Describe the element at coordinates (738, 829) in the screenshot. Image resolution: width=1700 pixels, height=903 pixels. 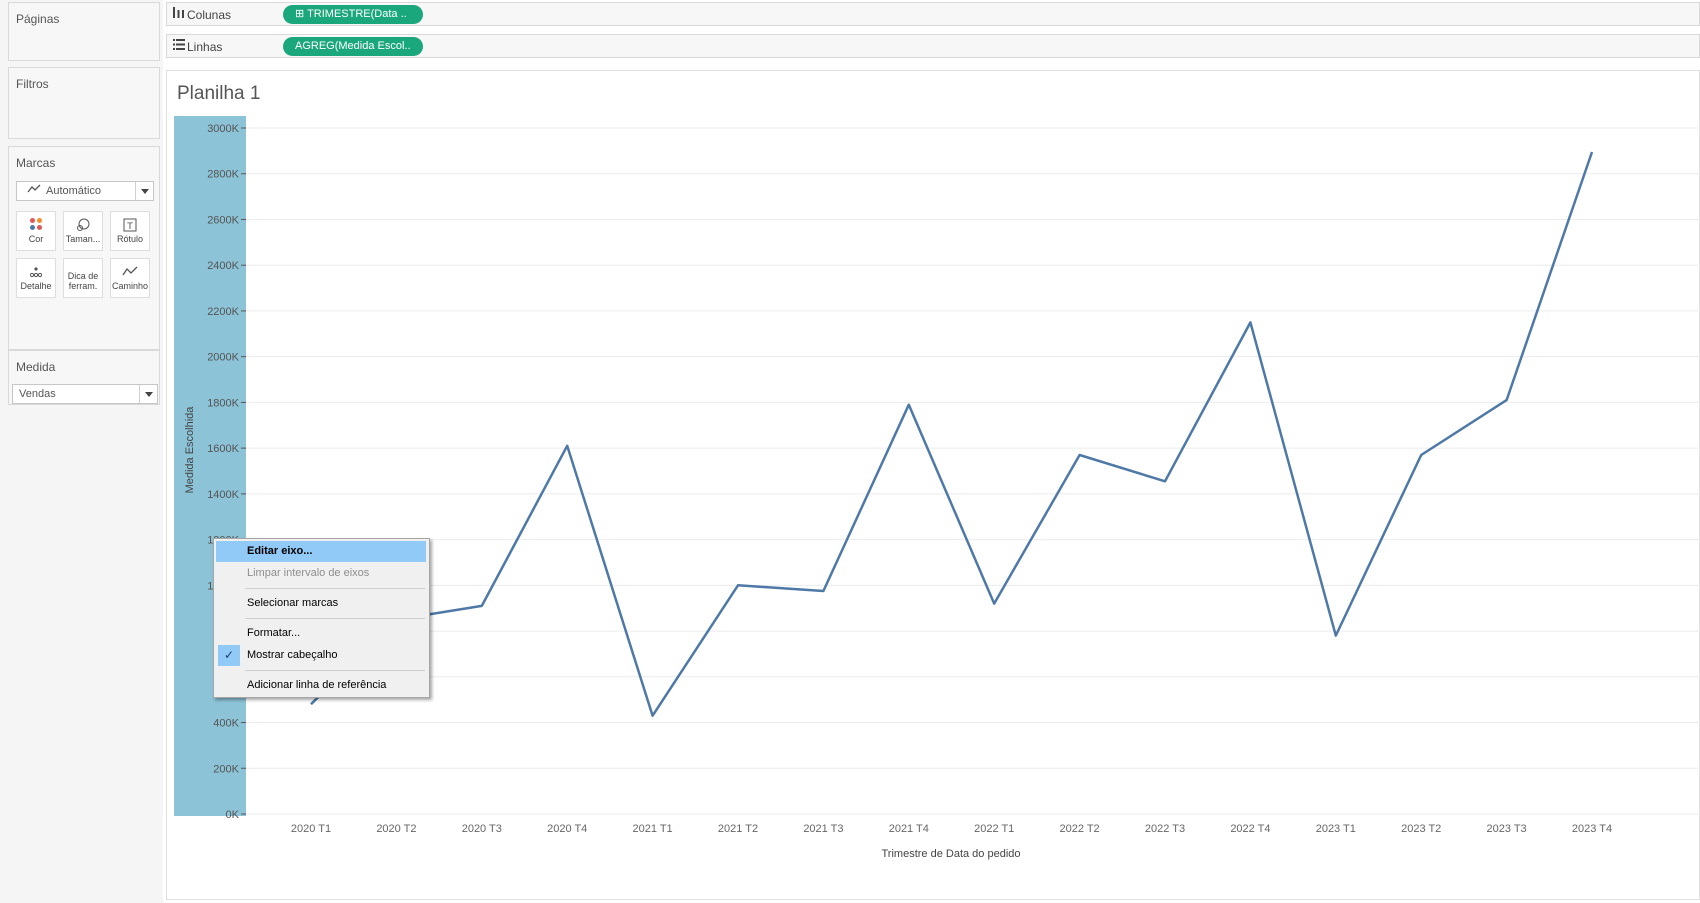
I see `x-tick-label: 2021 T2` at that location.